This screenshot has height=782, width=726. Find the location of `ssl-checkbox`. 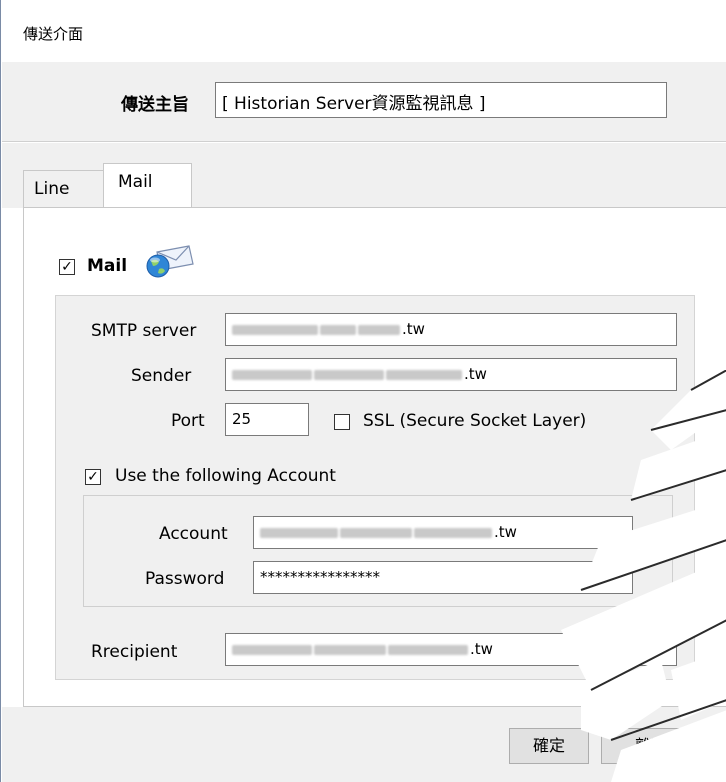

ssl-checkbox is located at coordinates (342, 422).